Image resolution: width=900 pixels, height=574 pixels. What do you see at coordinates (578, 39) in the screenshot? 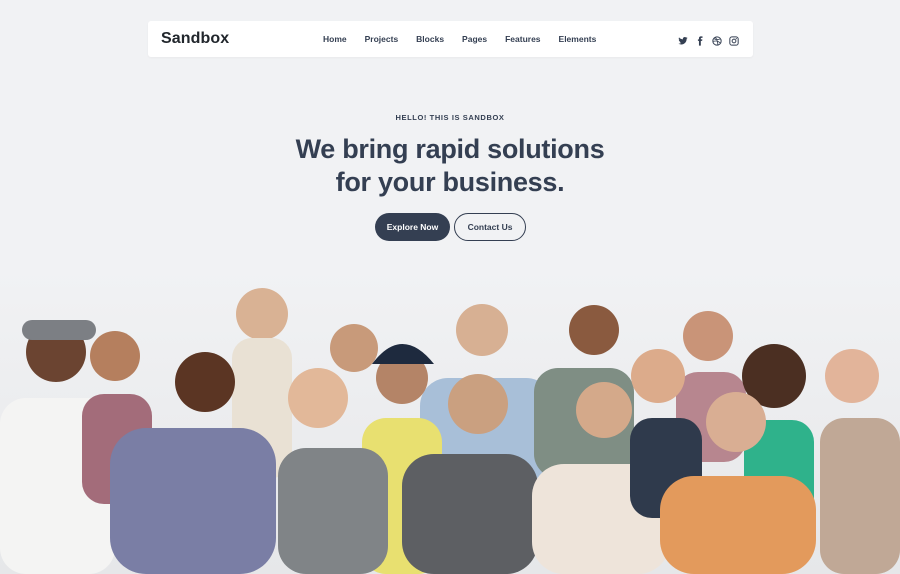
I see `nav-item-elements: Elements` at bounding box center [578, 39].